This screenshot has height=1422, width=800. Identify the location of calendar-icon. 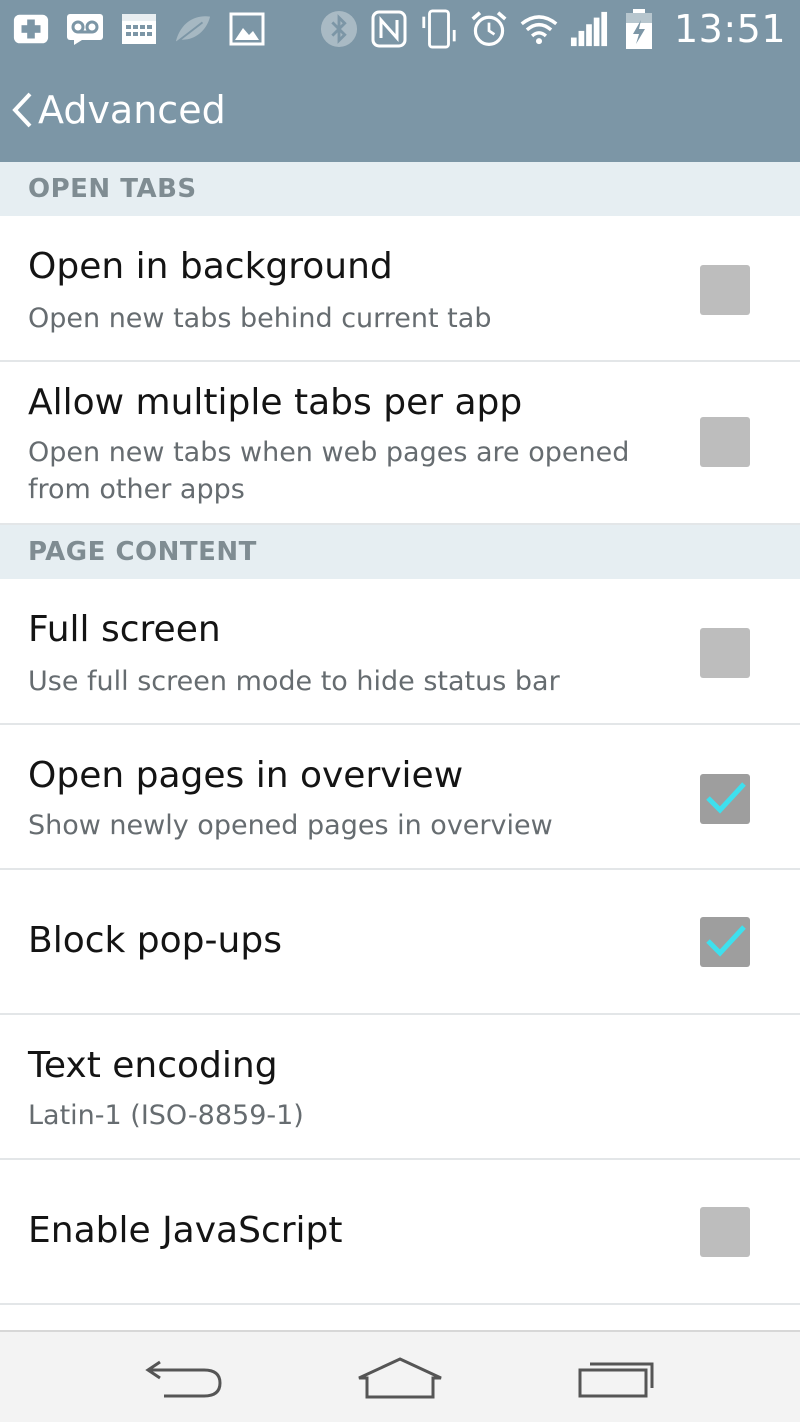
(139, 29).